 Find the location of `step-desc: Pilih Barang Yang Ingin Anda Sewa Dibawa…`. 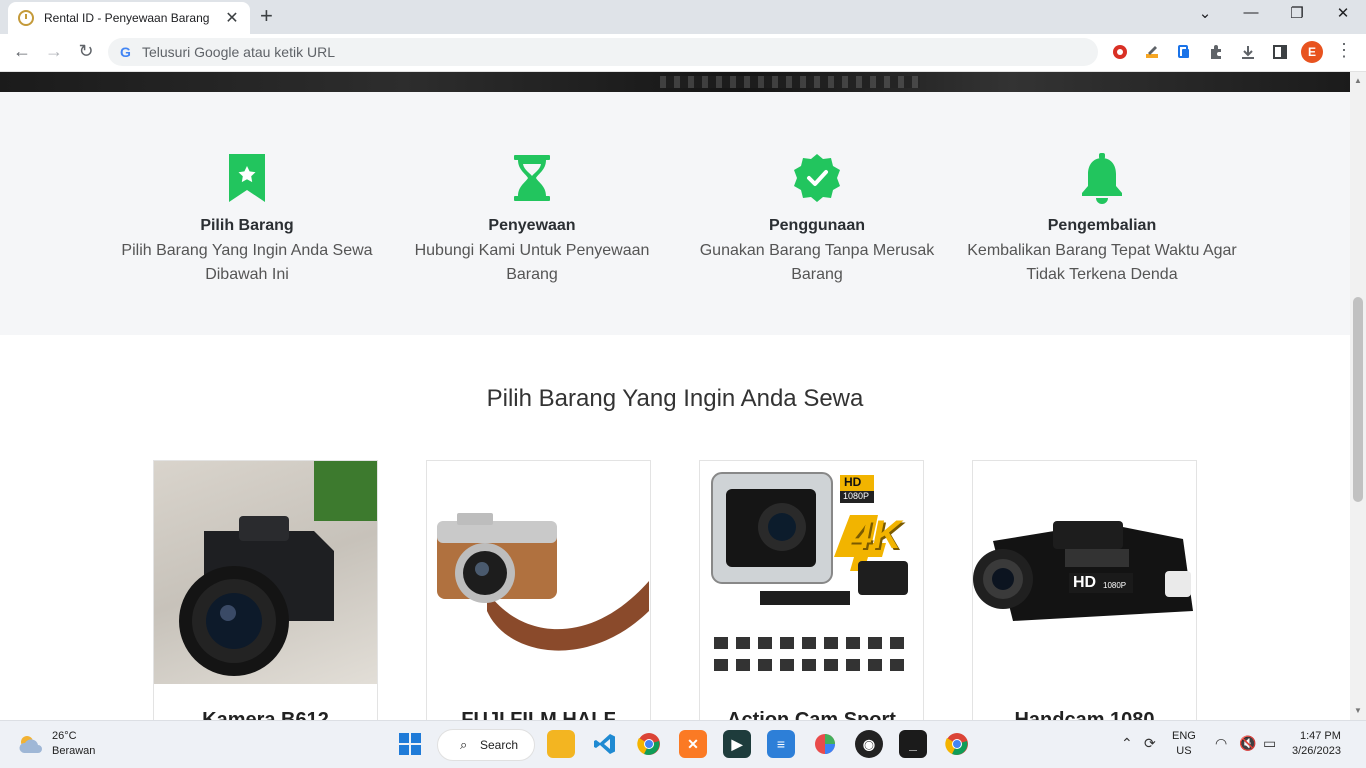

step-desc: Pilih Barang Yang Ingin Anda Sewa Dibawa… is located at coordinates (247, 262).